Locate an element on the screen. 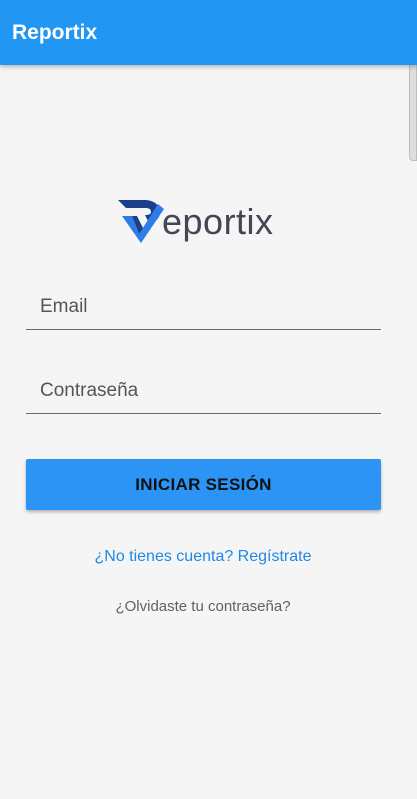  password-input is located at coordinates (203, 391).